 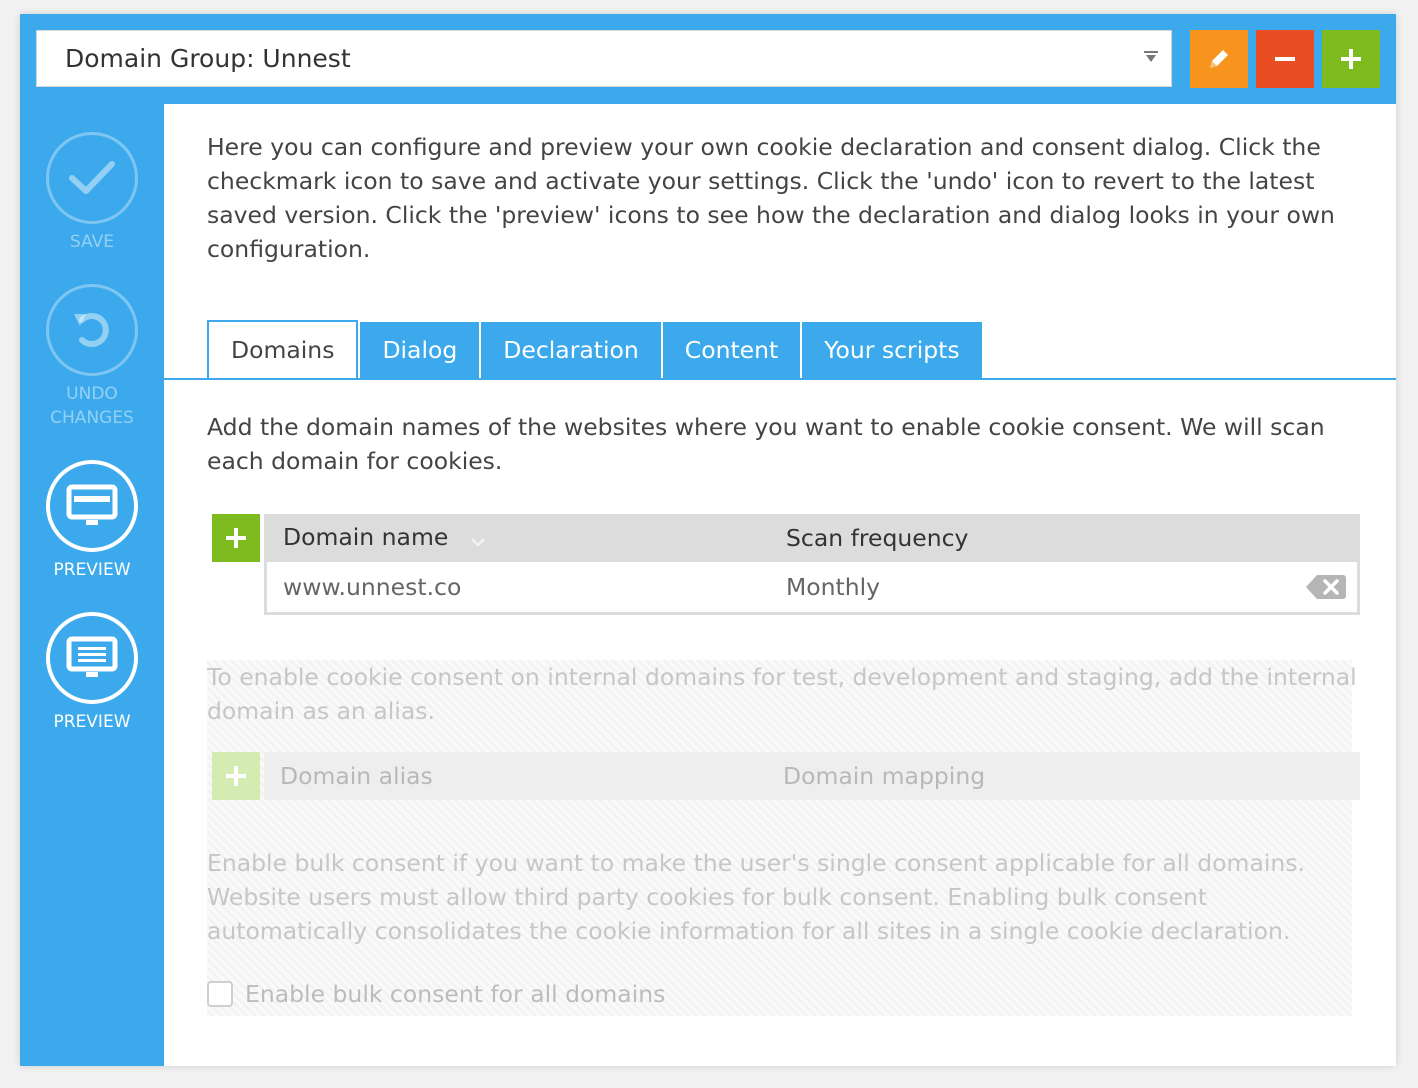 I want to click on bulk-consent-option: Enable bulk consent for all domains, so click(x=436, y=994).